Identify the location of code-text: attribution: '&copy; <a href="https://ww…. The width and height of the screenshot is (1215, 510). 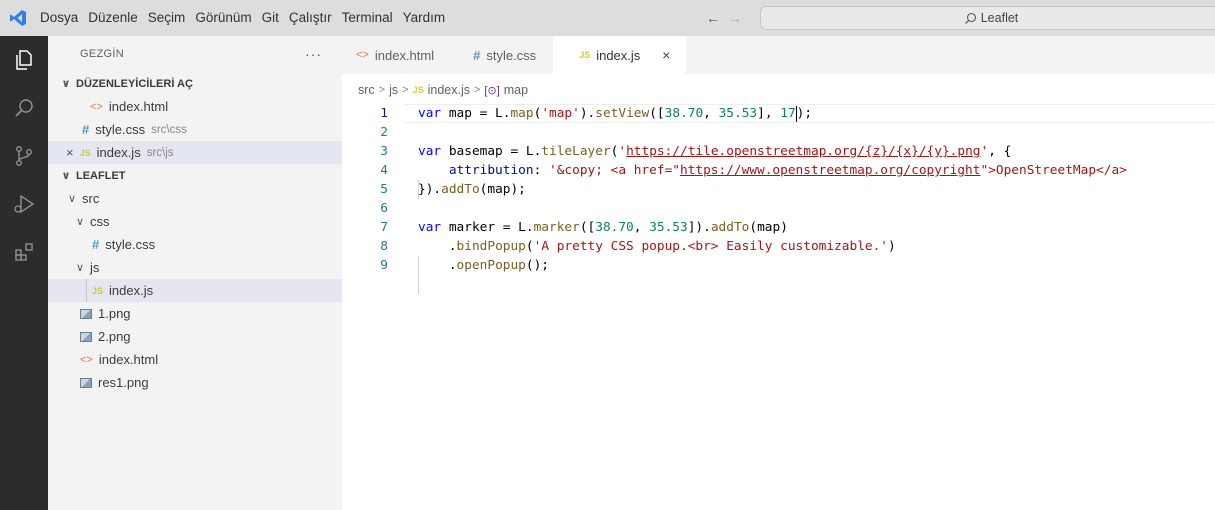
(787, 170).